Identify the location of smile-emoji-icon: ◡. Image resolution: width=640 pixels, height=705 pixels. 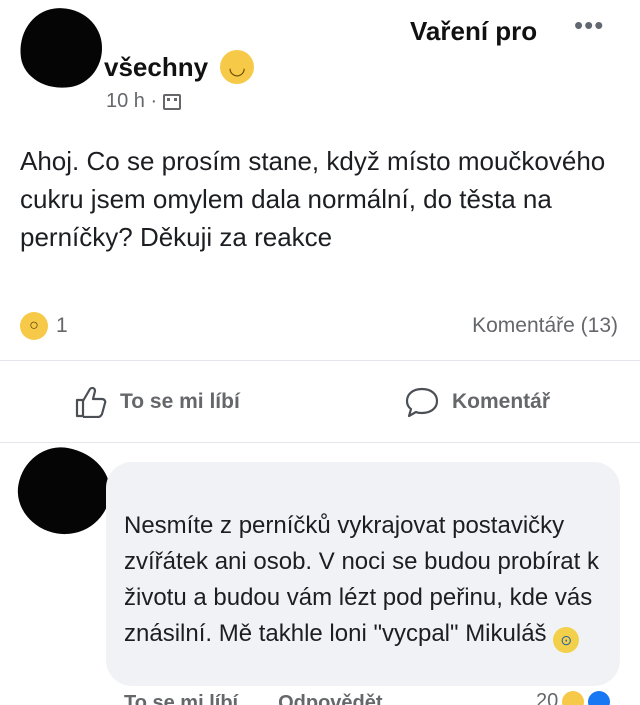
(237, 67).